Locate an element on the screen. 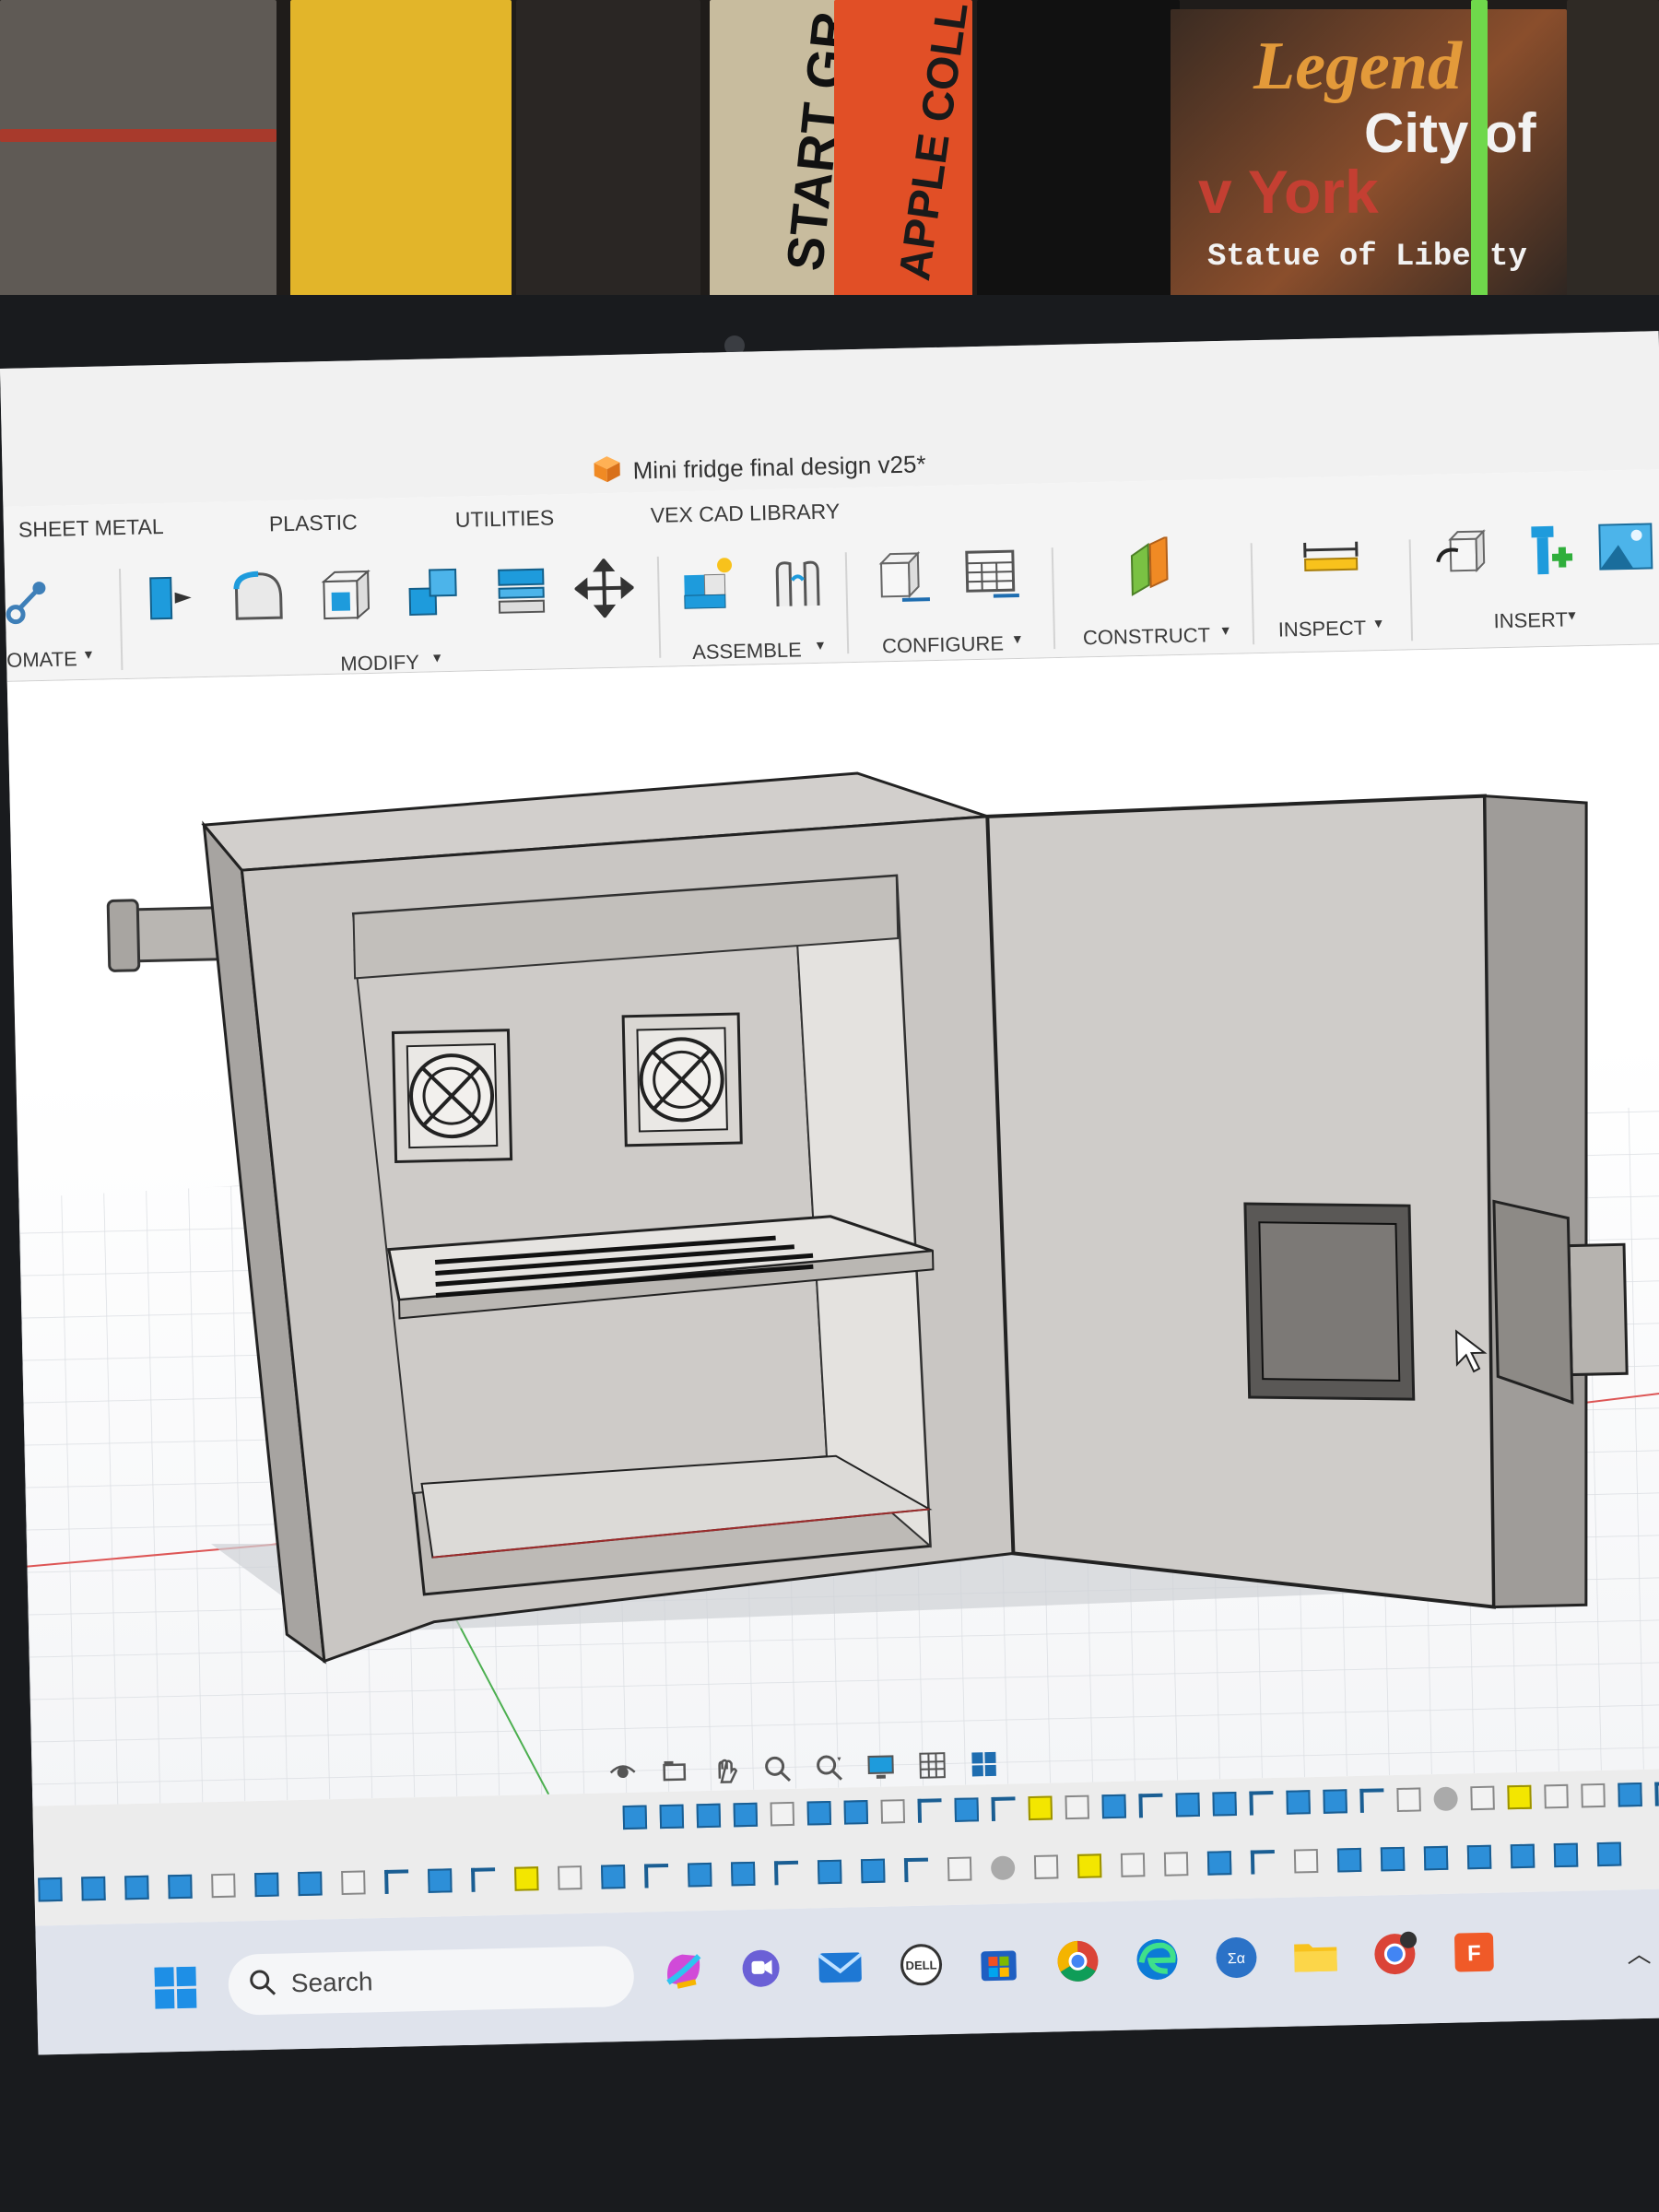  configuration-table-icon is located at coordinates (992, 574).